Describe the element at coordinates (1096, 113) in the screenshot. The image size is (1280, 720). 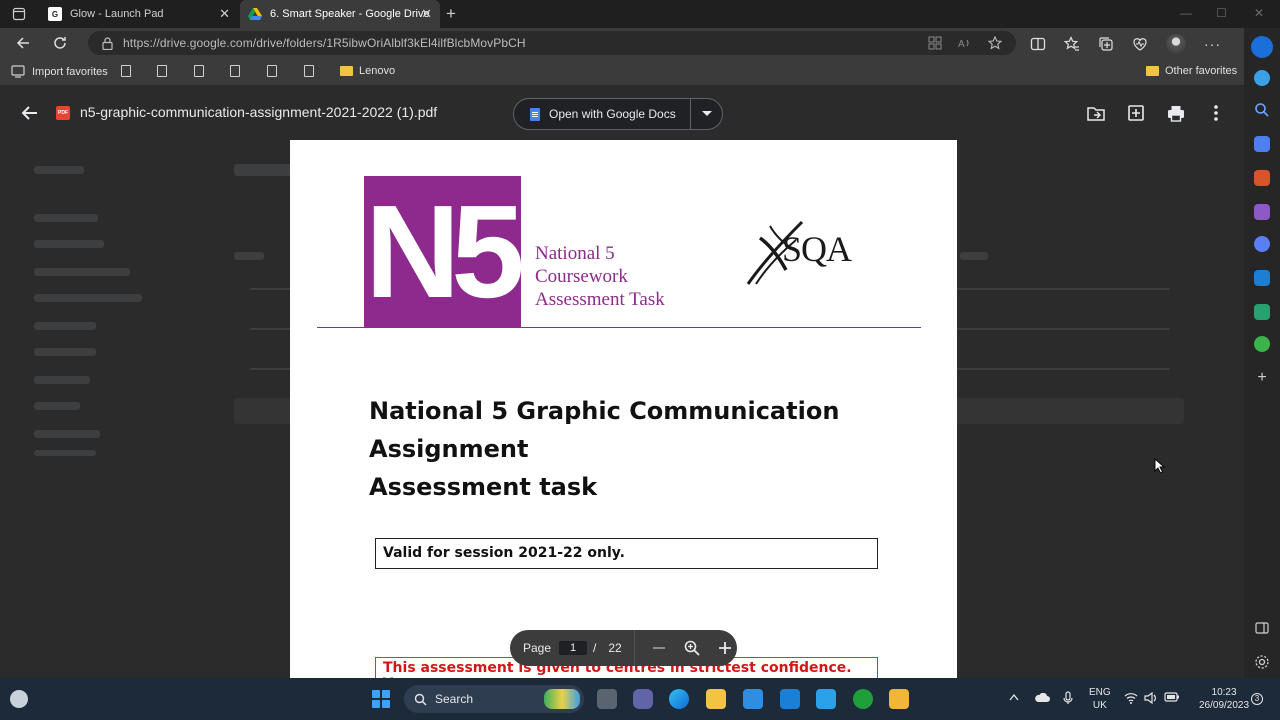
I see `add-to-drive-folder-icon` at that location.